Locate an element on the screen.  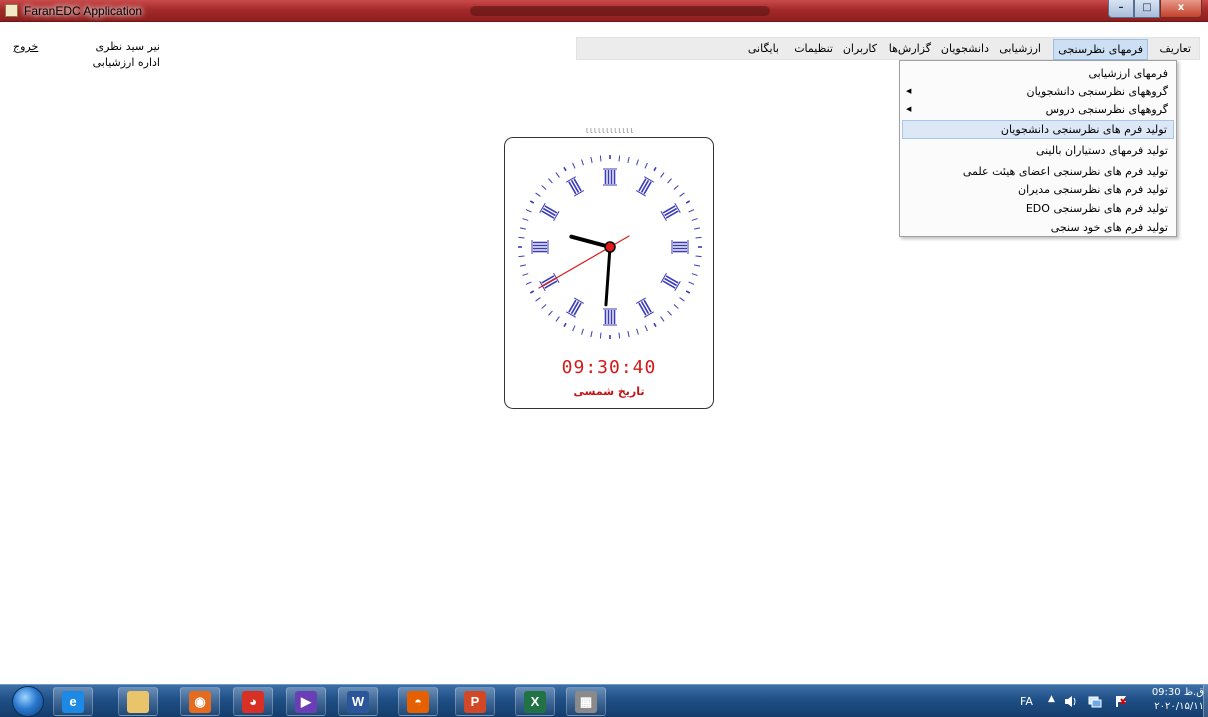
taskbar-app-button: ◉ is located at coordinates (200, 701).